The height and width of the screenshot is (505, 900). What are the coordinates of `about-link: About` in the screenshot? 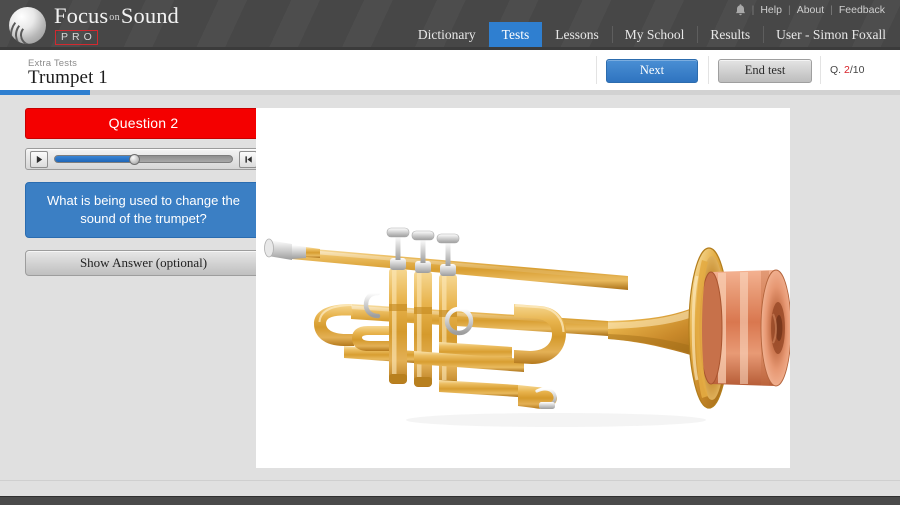 It's located at (810, 10).